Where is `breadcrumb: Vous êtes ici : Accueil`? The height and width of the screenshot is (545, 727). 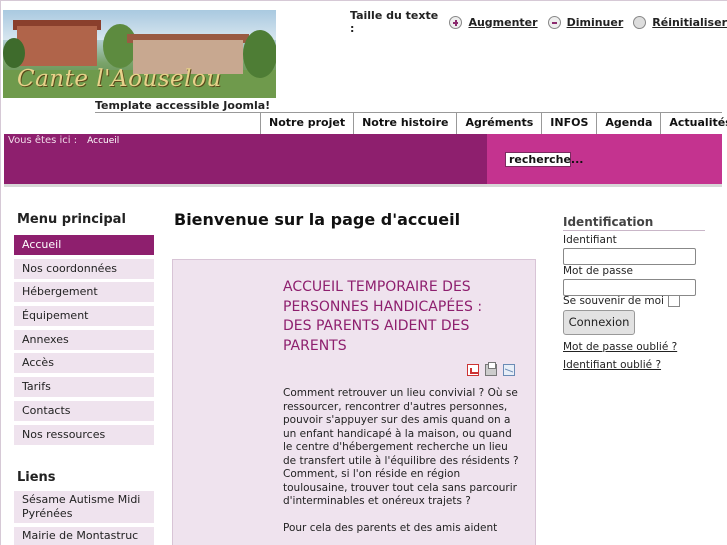
breadcrumb: Vous êtes ici : Accueil is located at coordinates (63, 141).